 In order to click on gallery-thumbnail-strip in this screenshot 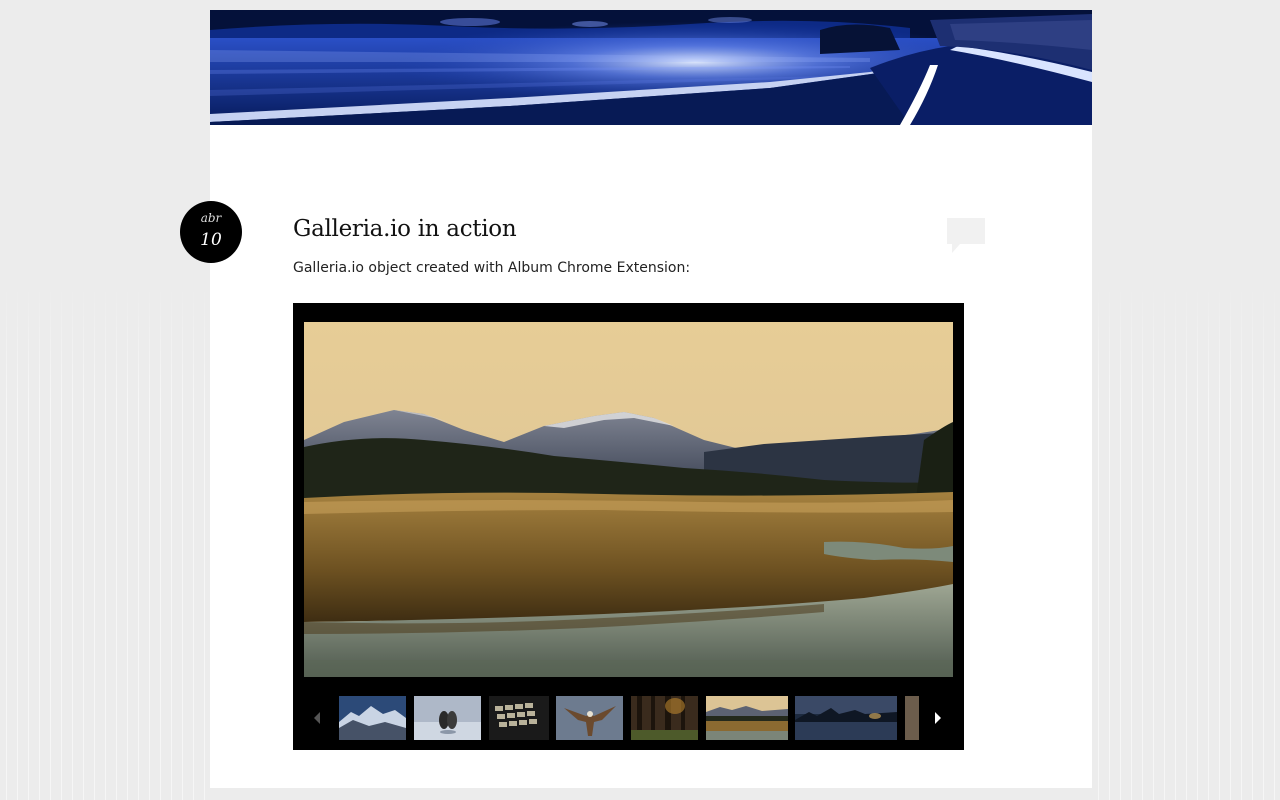, I will do `click(628, 718)`.